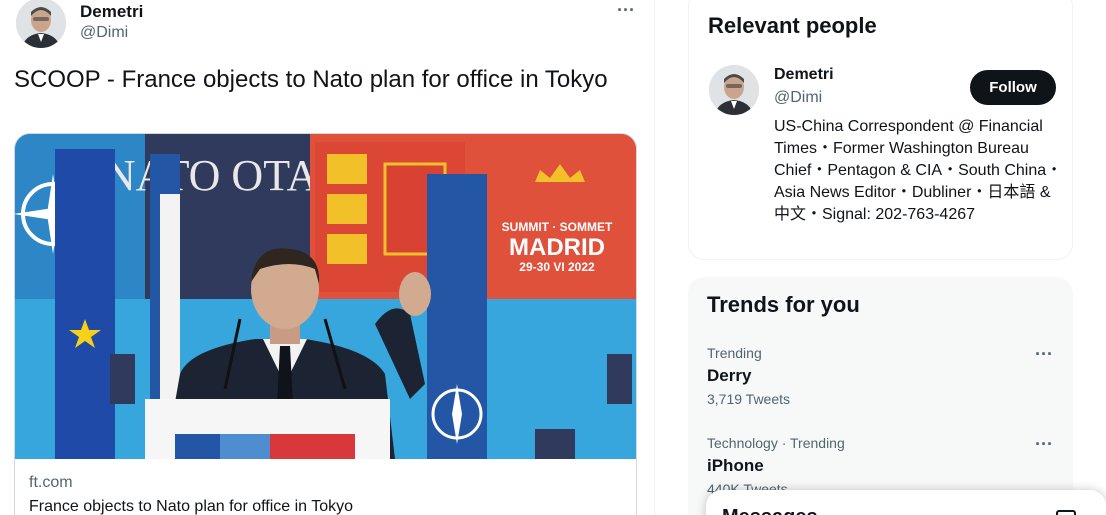  Describe the element at coordinates (798, 98) in the screenshot. I see `person-handle: @Dimi` at that location.